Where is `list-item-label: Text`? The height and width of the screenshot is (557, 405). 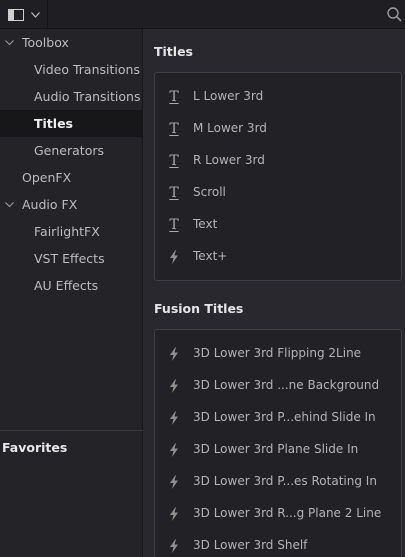 list-item-label: Text is located at coordinates (205, 224).